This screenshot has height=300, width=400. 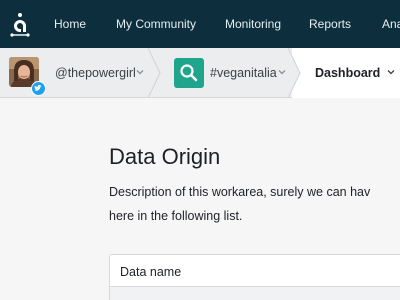 What do you see at coordinates (165, 156) in the screenshot?
I see `page-title: Data Origin` at bounding box center [165, 156].